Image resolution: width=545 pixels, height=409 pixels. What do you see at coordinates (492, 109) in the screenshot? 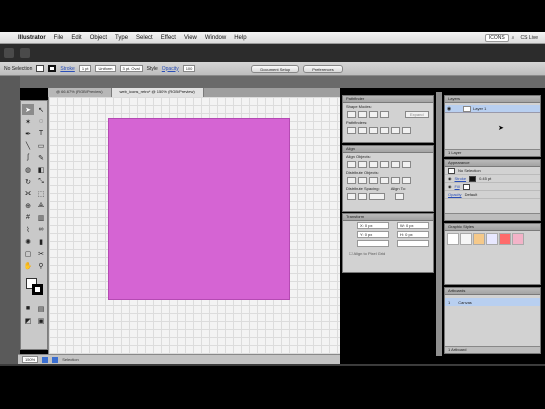
I see `layer-row: ◉ Layer 1` at bounding box center [492, 109].